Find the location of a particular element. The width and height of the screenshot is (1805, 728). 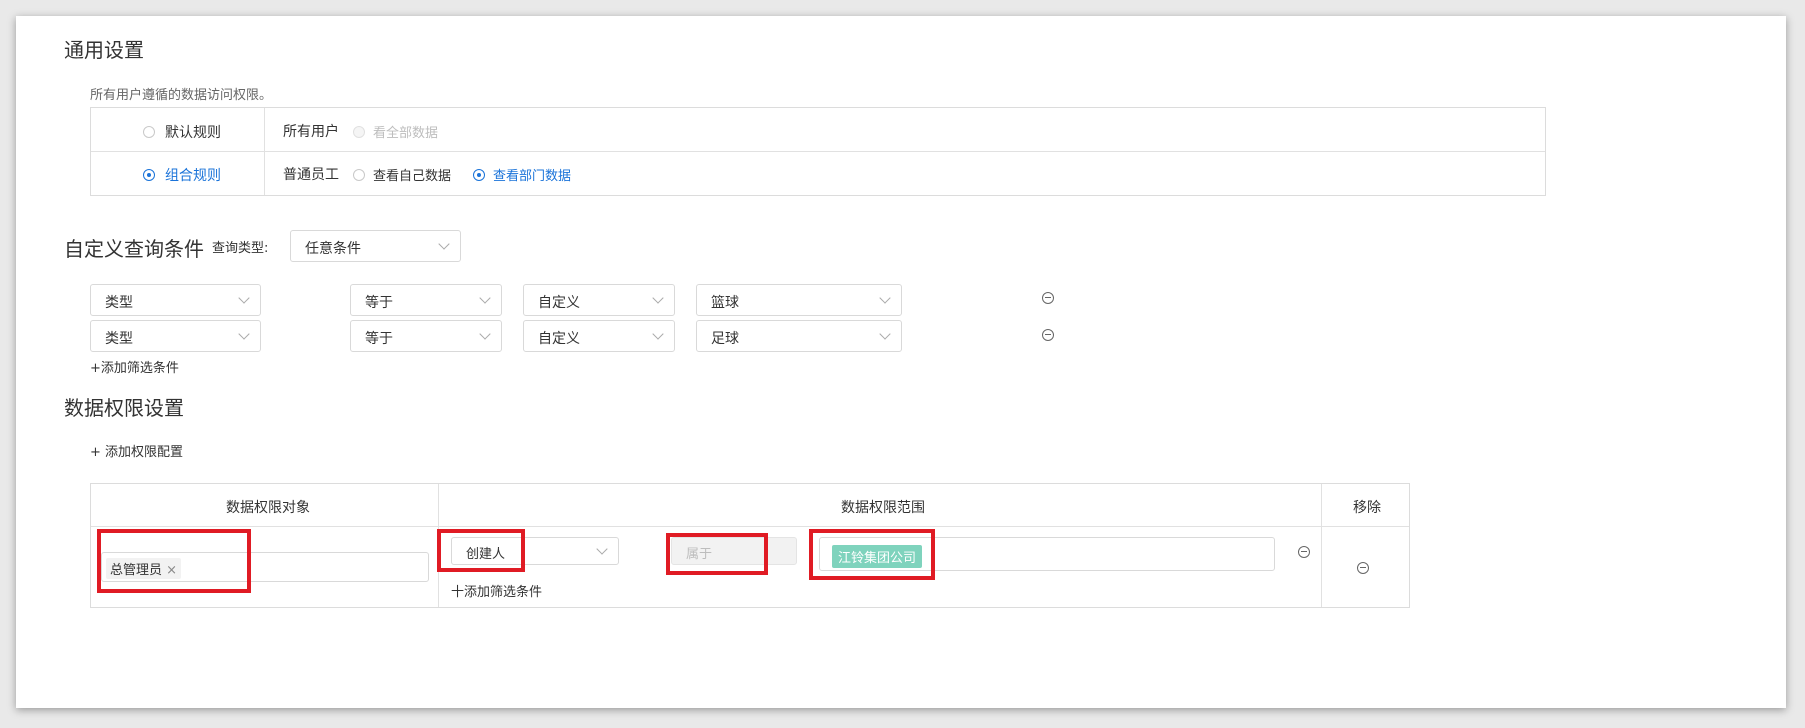

rule-combined-label: 组合规则 is located at coordinates (193, 176).